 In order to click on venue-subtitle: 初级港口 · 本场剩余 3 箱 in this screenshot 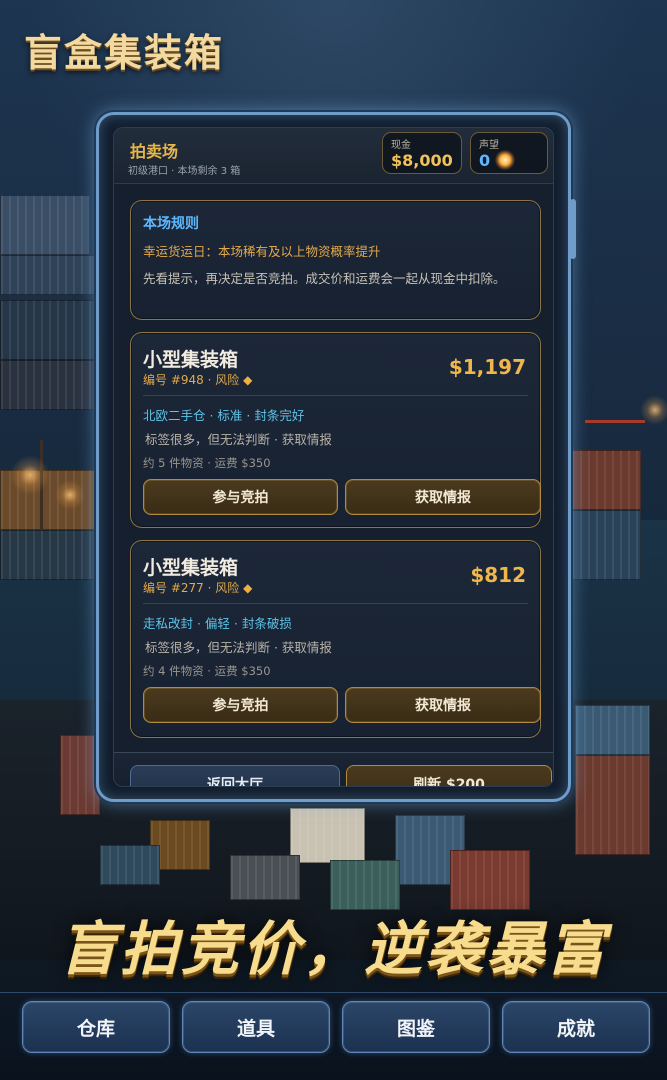, I will do `click(184, 171)`.